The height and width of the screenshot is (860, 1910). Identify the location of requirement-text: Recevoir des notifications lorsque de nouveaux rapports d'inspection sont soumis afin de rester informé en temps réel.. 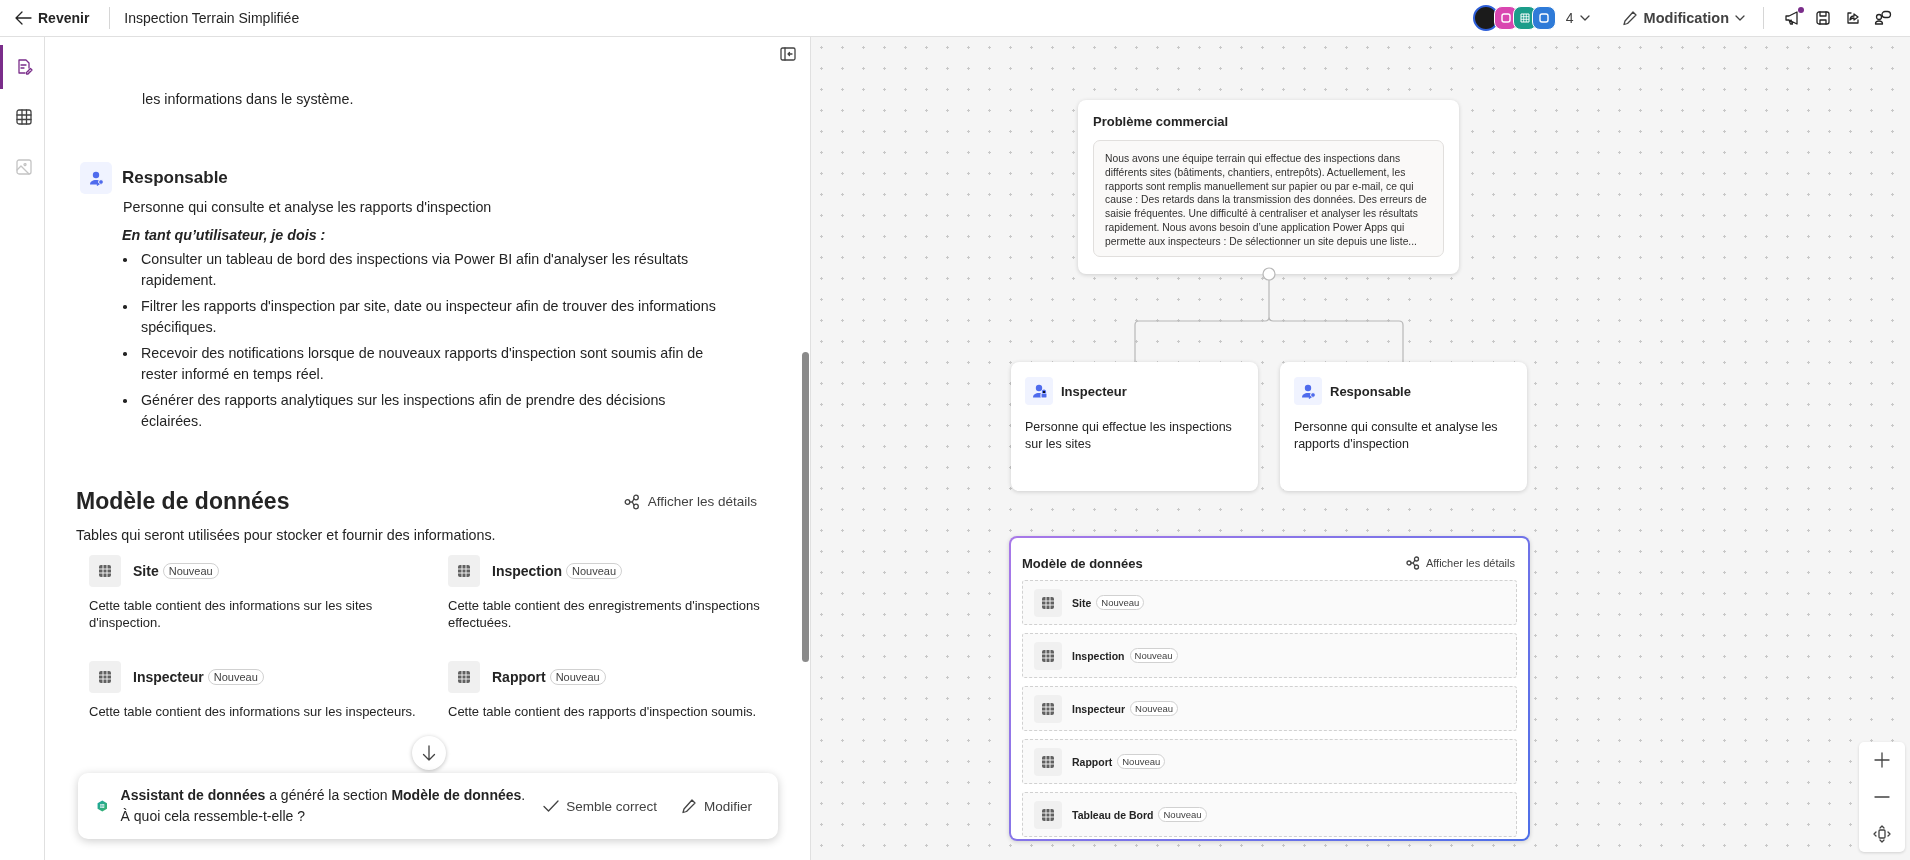
(423, 364).